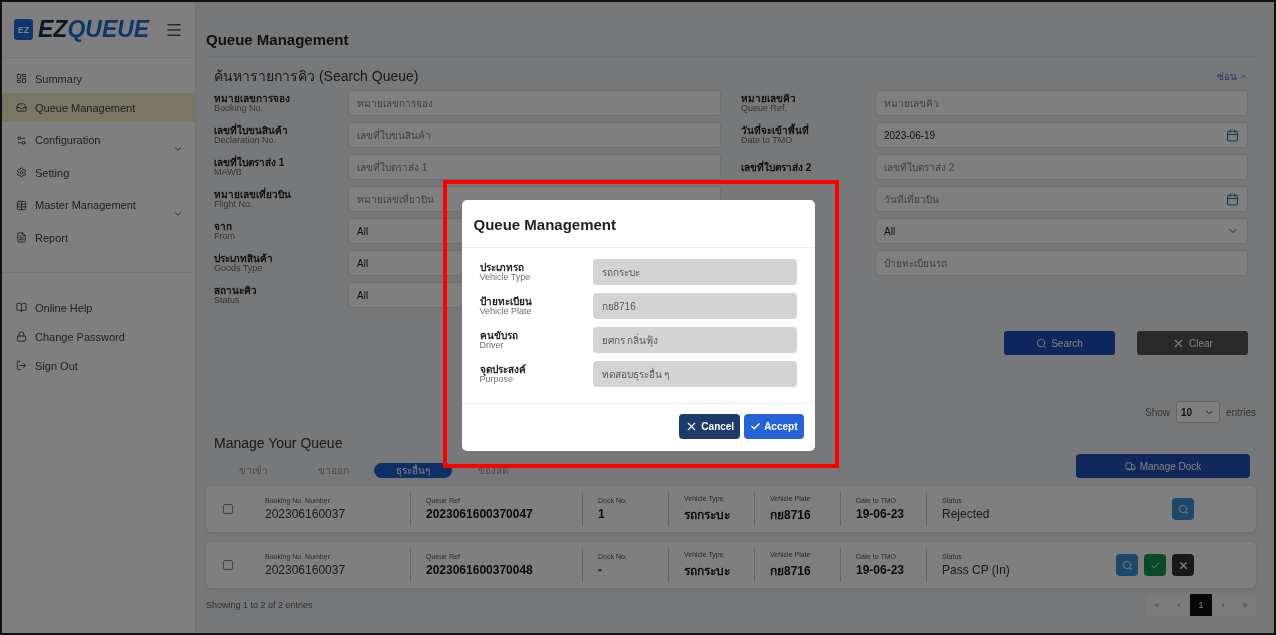 The width and height of the screenshot is (1276, 635). Describe the element at coordinates (1061, 231) in the screenshot. I see `select-field: All` at that location.